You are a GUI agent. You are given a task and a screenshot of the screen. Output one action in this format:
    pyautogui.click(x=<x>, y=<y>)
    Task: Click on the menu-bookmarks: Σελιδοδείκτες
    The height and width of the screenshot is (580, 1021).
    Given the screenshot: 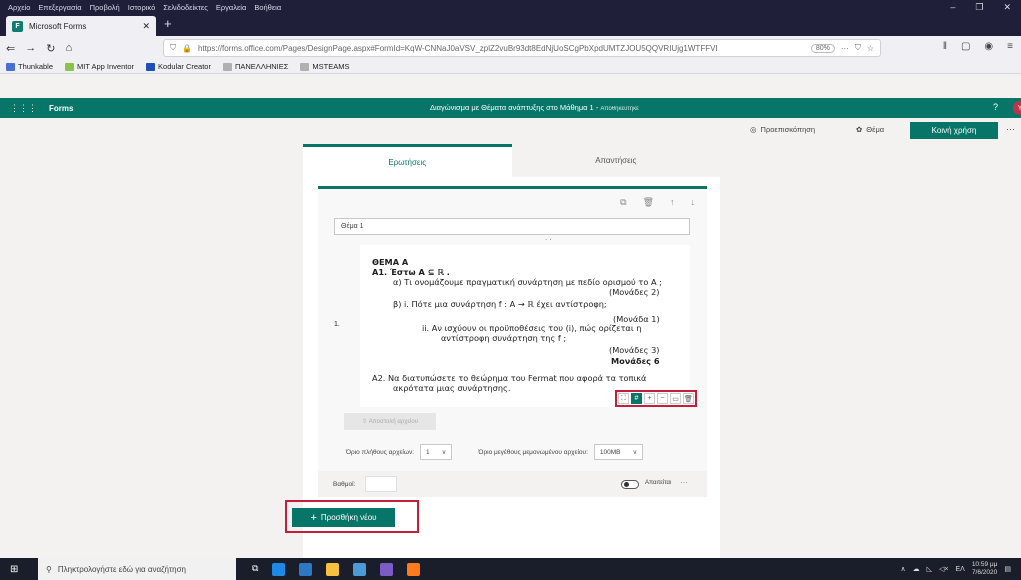 What is the action you would take?
    pyautogui.click(x=185, y=7)
    